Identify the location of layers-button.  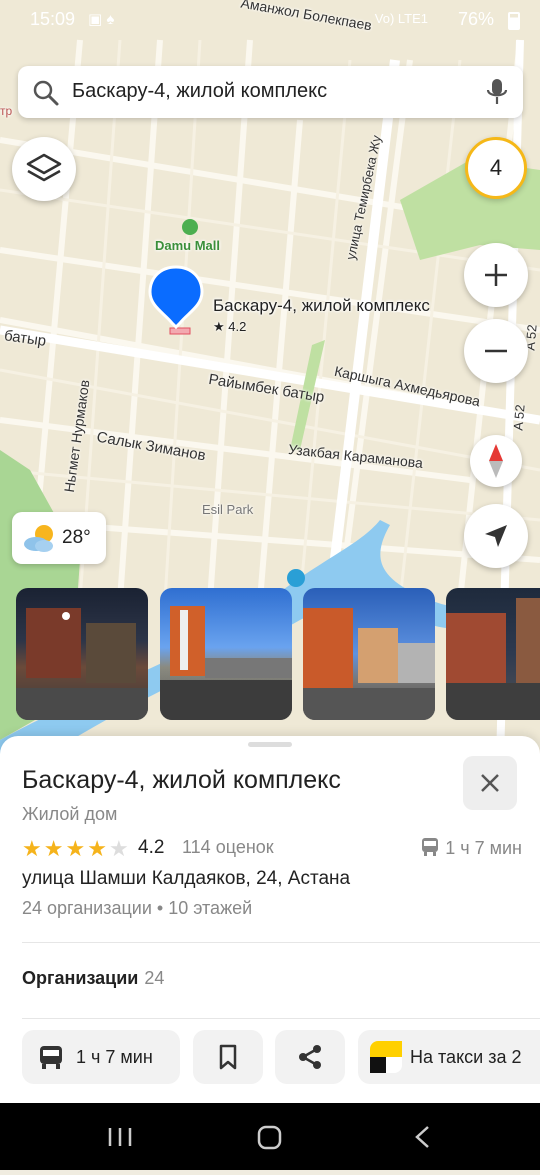
(44, 169).